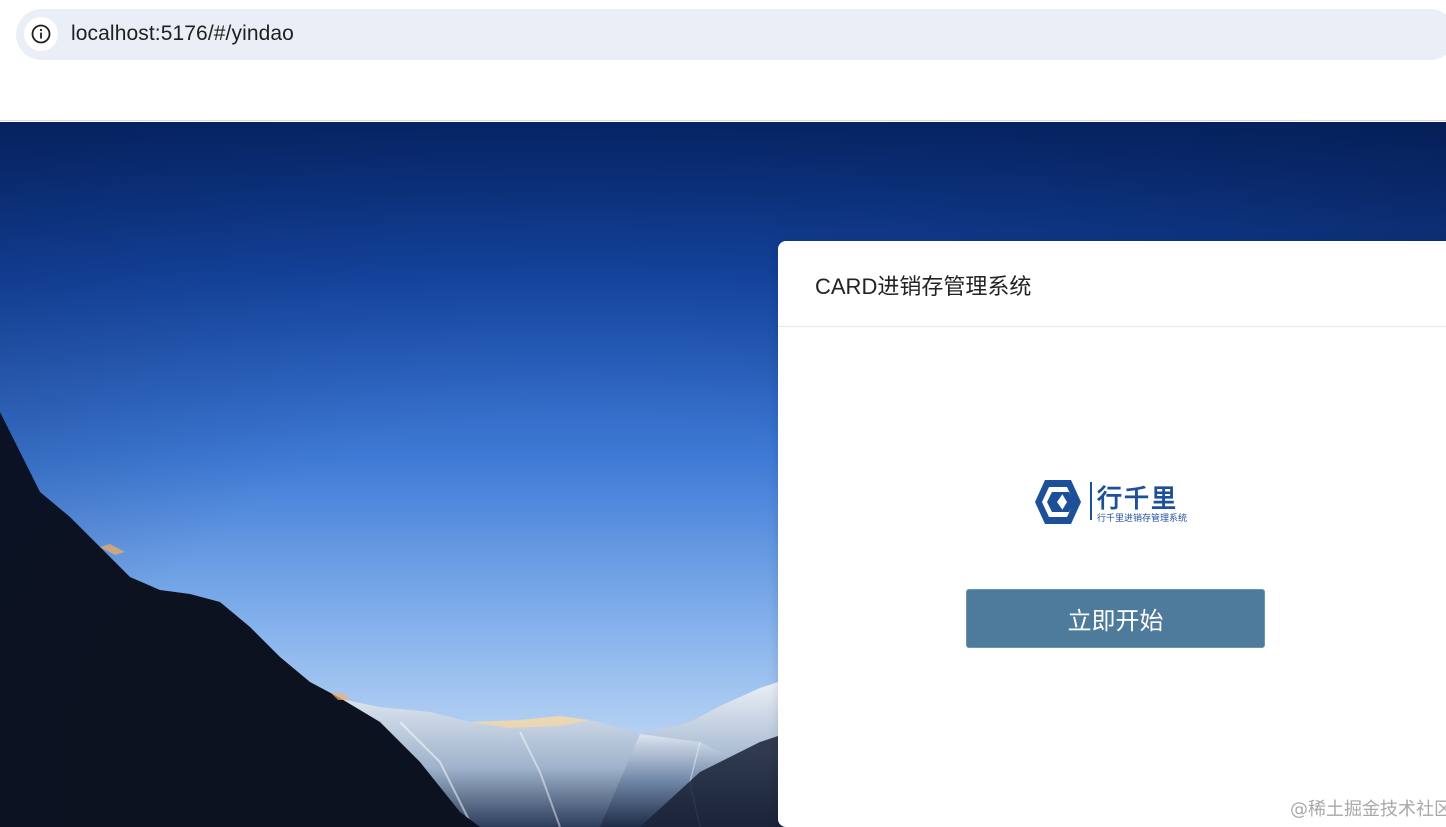 This screenshot has width=1446, height=827. What do you see at coordinates (1112, 284) in the screenshot?
I see `card-header: CARD进销存管理系统` at bounding box center [1112, 284].